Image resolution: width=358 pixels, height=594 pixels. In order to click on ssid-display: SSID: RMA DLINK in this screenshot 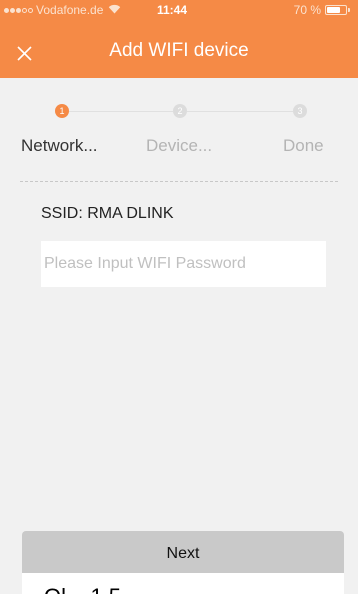, I will do `click(107, 214)`.